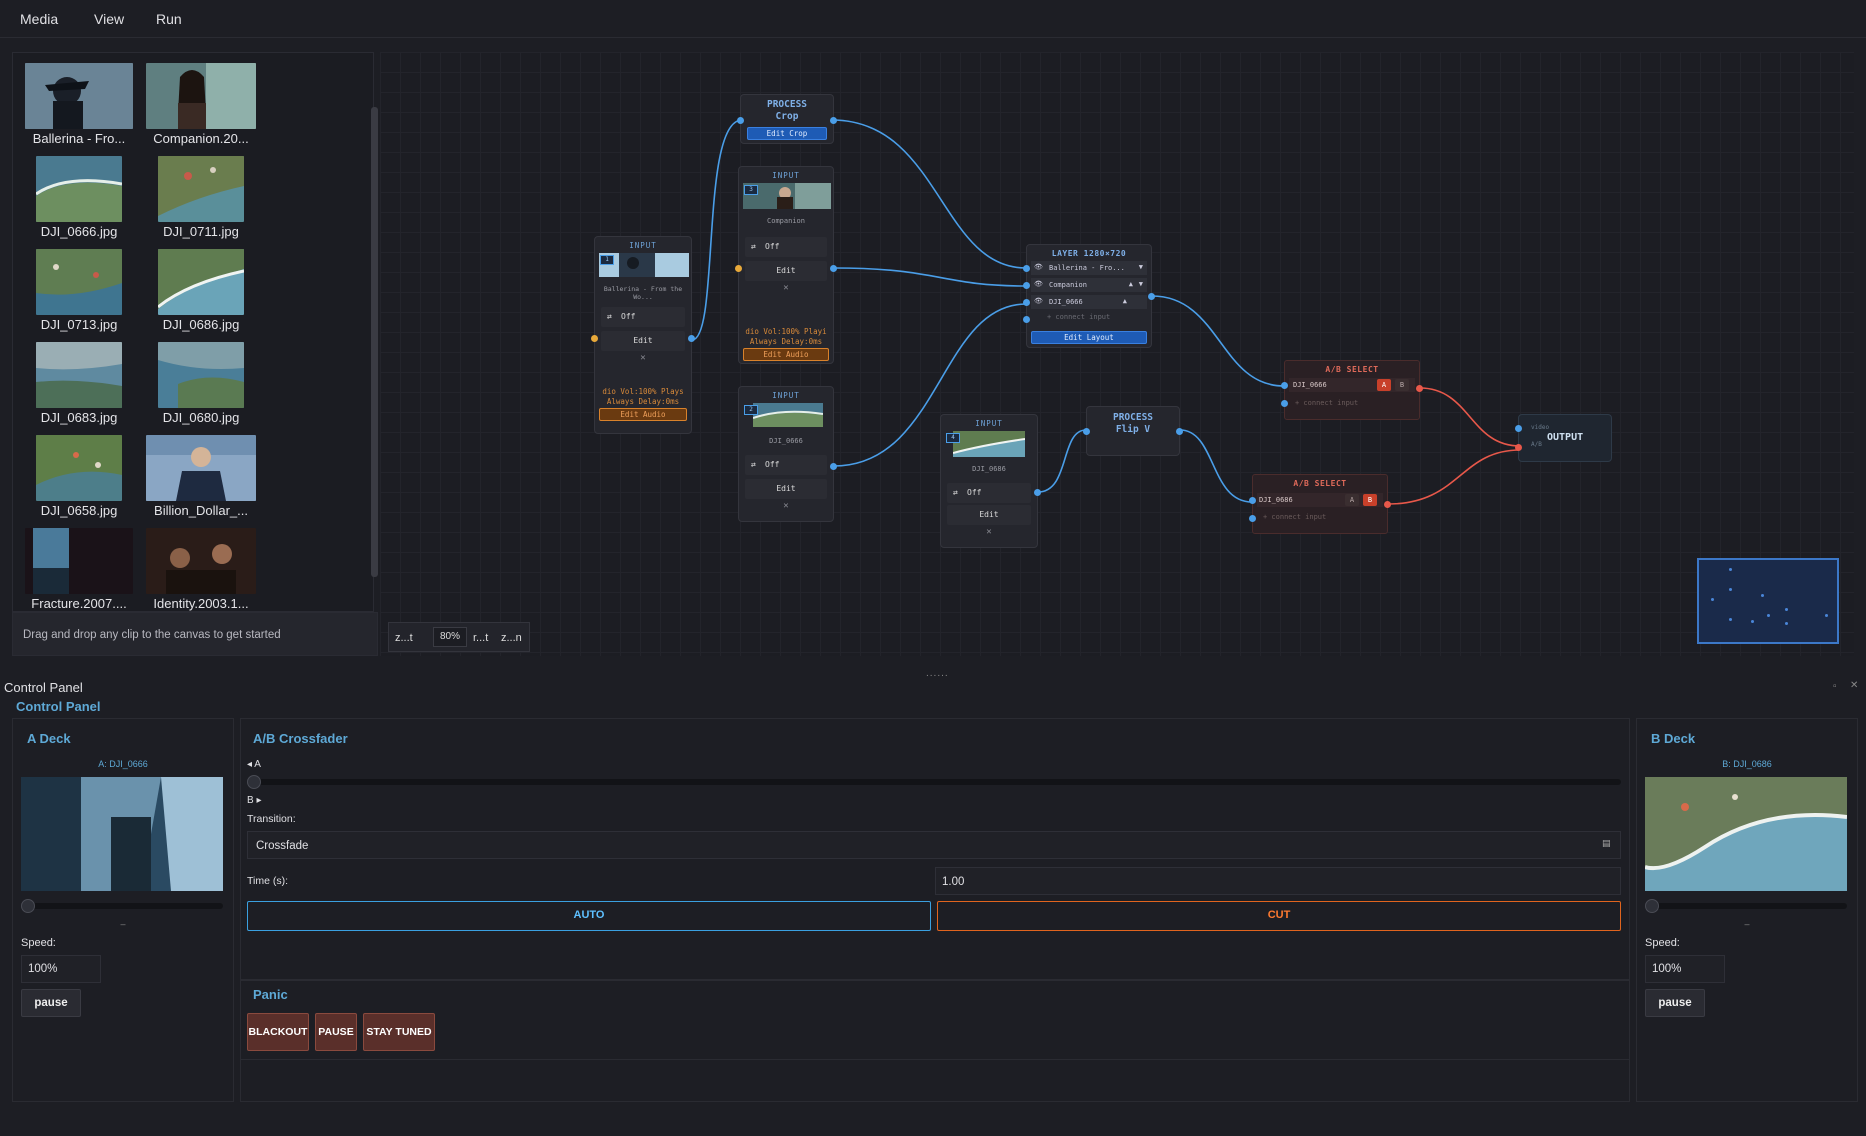  Describe the element at coordinates (1279, 916) in the screenshot. I see `cut-button: CUT` at that location.